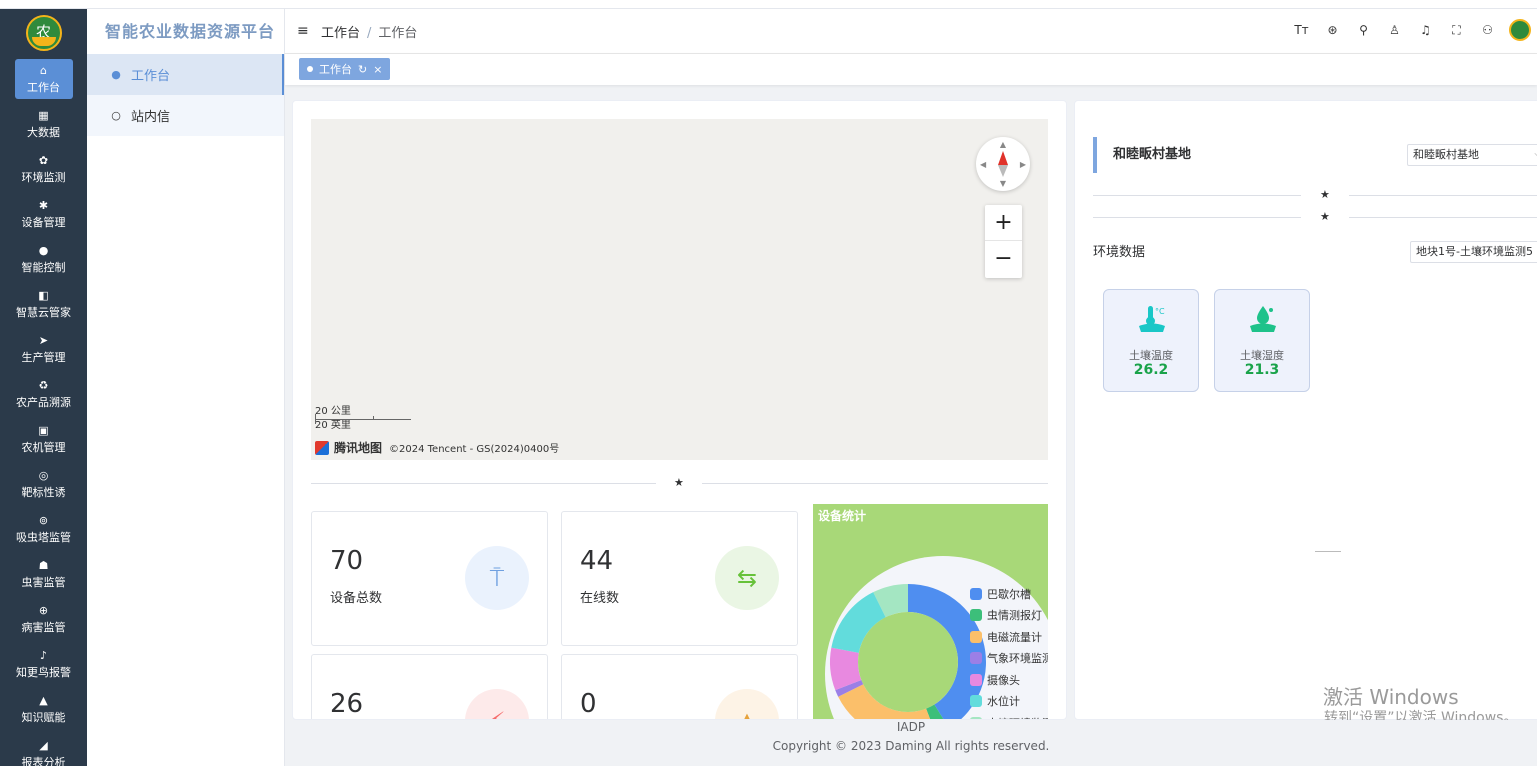  Describe the element at coordinates (1487, 30) in the screenshot. I see `user-icon: ⚇` at that location.